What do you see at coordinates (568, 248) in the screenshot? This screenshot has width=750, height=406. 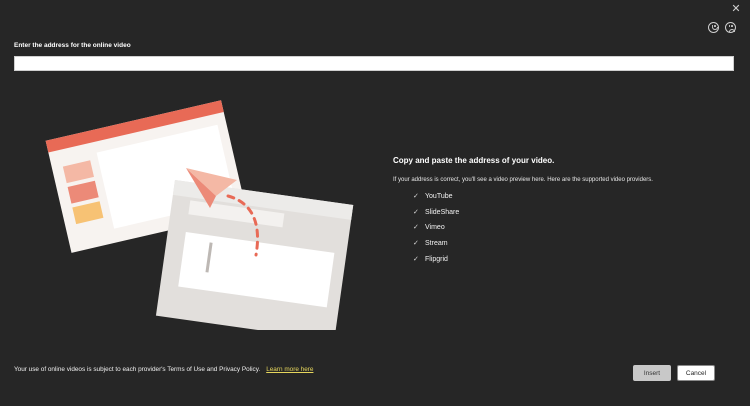 I see `list-item: ✓ Stream` at bounding box center [568, 248].